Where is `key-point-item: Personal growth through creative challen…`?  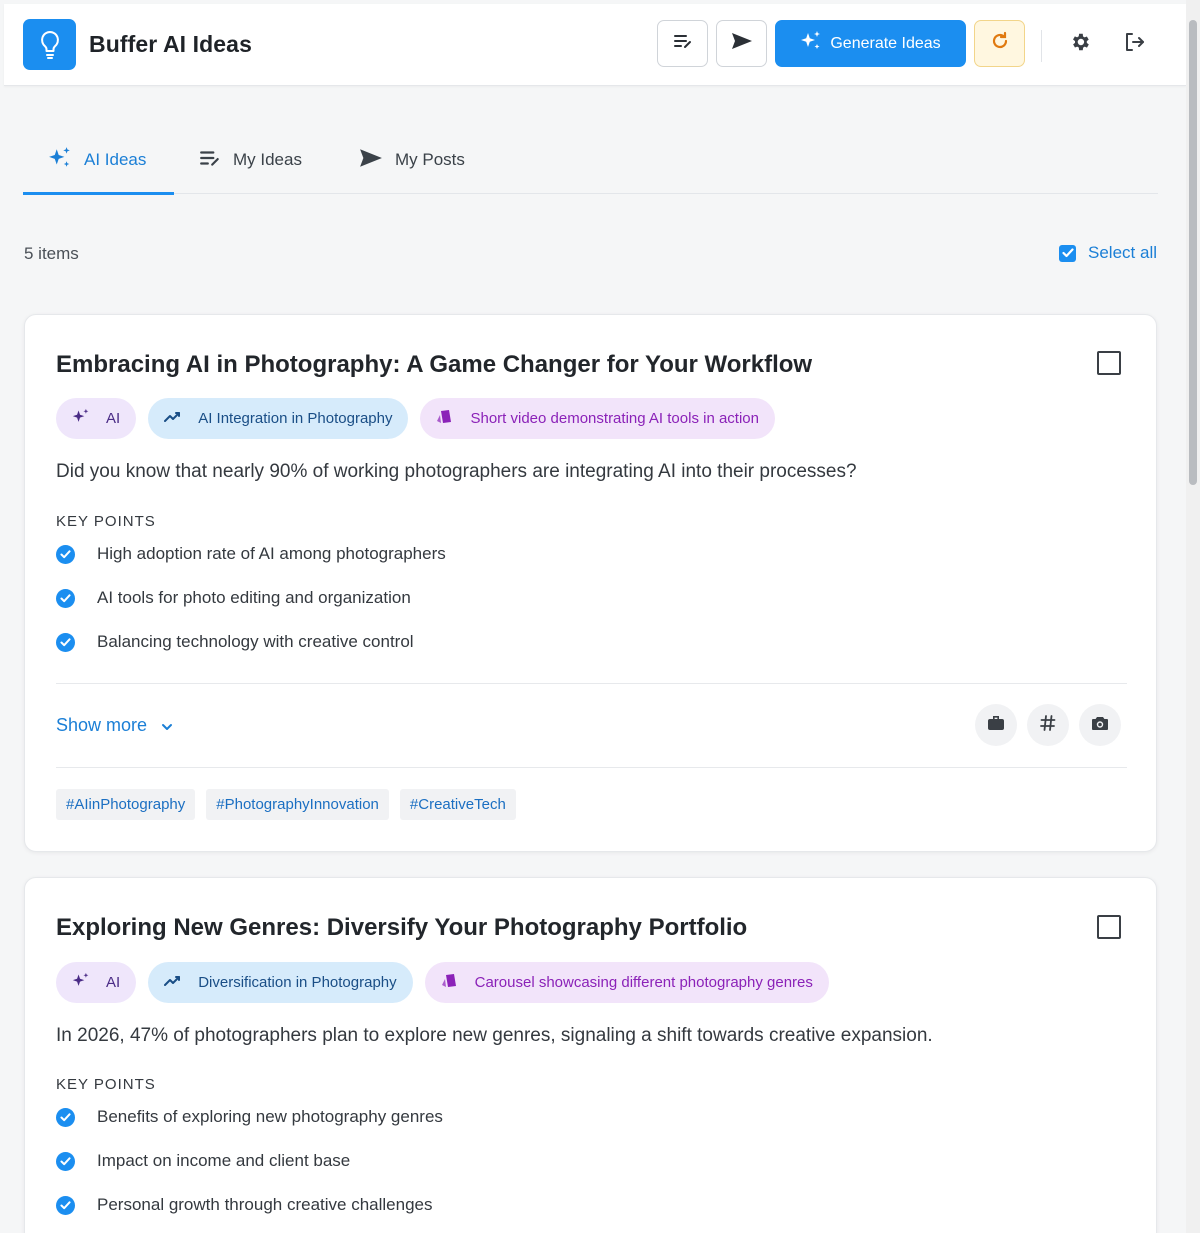
key-point-item: Personal growth through creative challen… is located at coordinates (244, 1205).